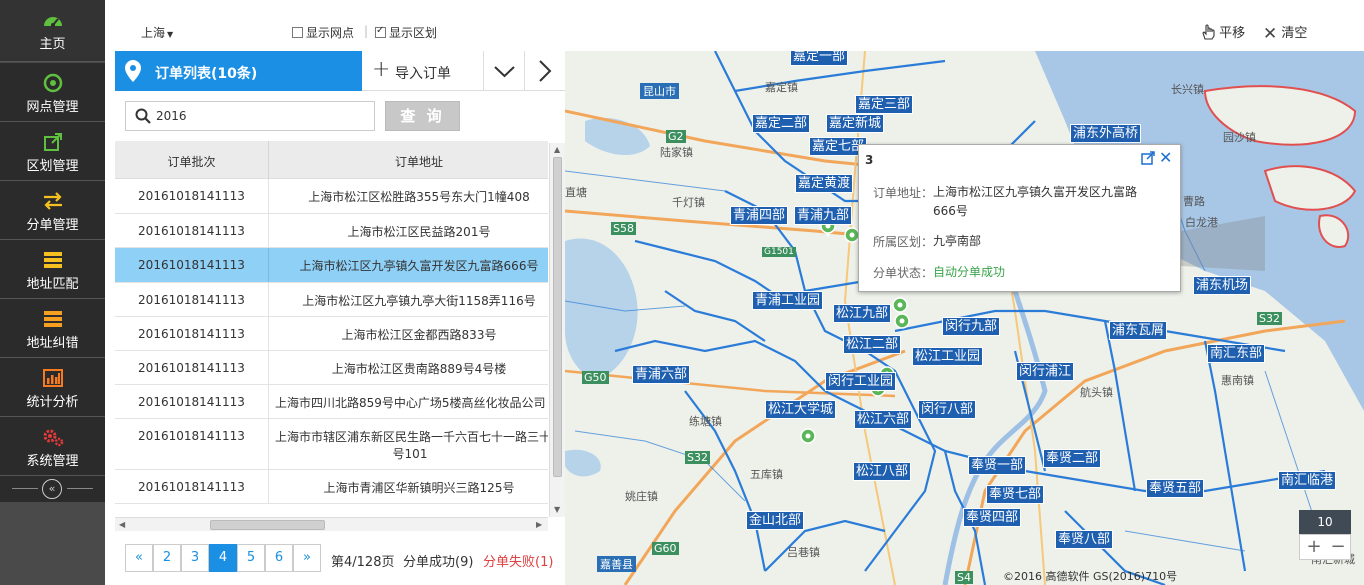 This screenshot has height=585, width=1364. Describe the element at coordinates (167, 558) in the screenshot. I see `page-button: 2` at that location.